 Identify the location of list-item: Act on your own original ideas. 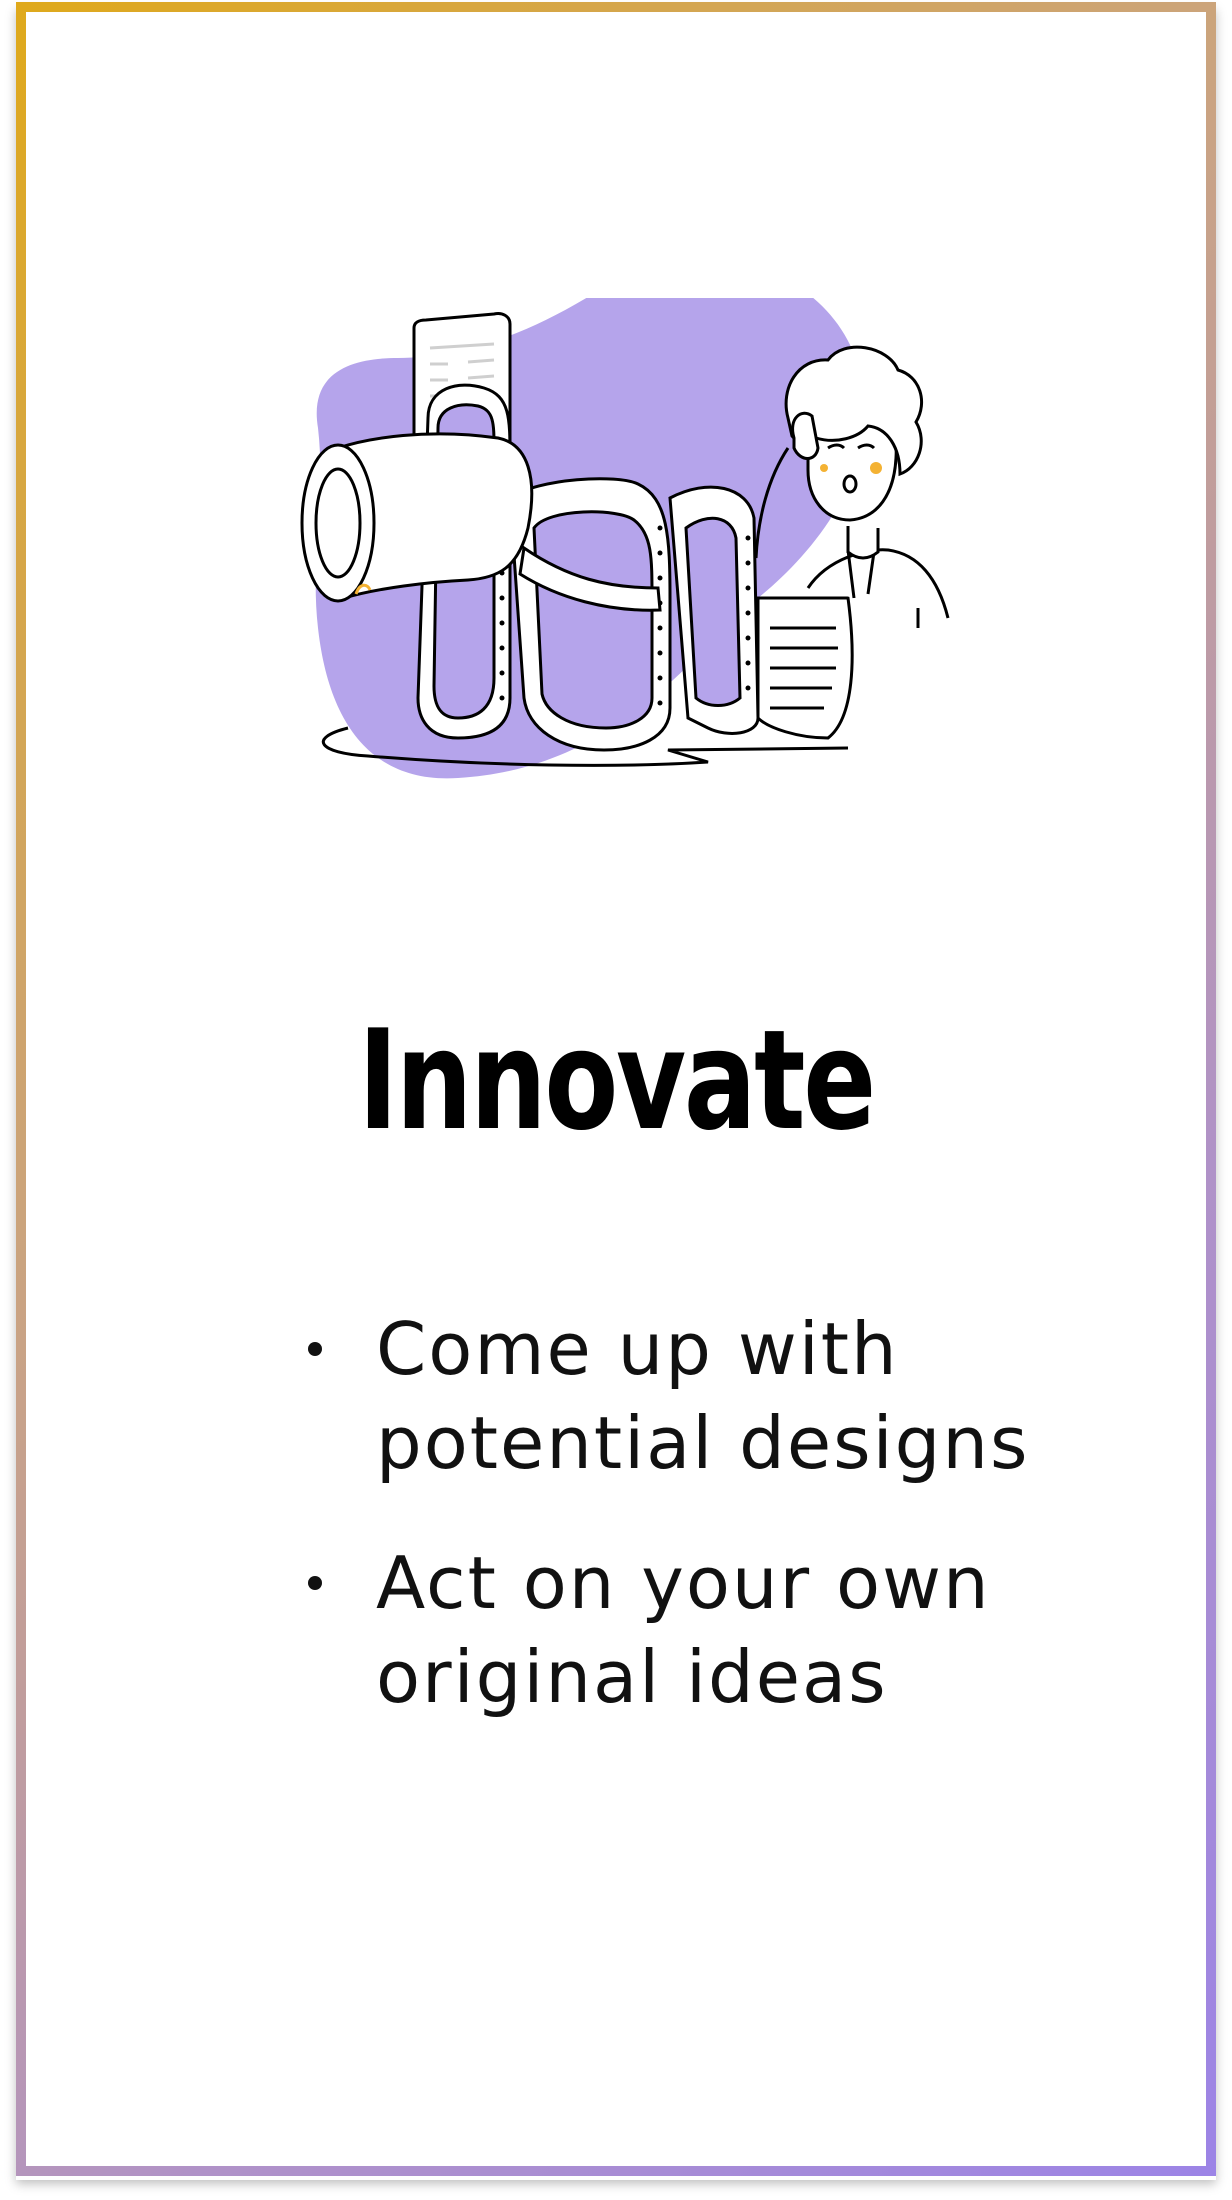
(664, 1630).